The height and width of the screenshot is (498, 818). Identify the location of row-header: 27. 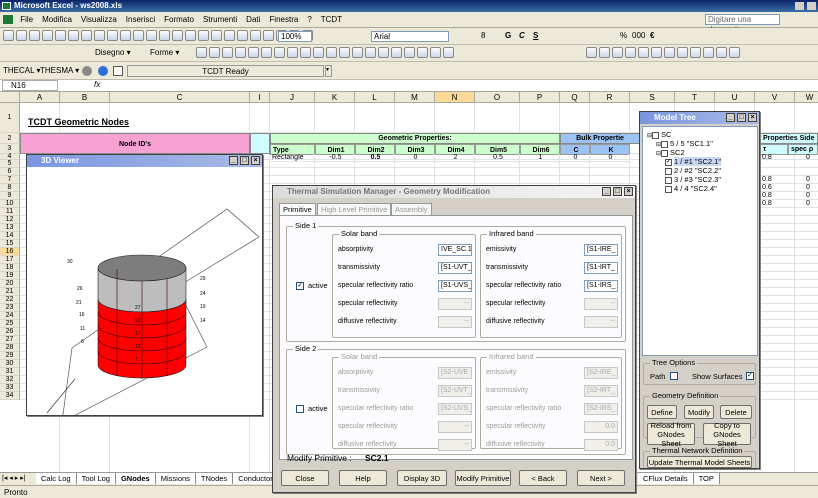
(10, 340).